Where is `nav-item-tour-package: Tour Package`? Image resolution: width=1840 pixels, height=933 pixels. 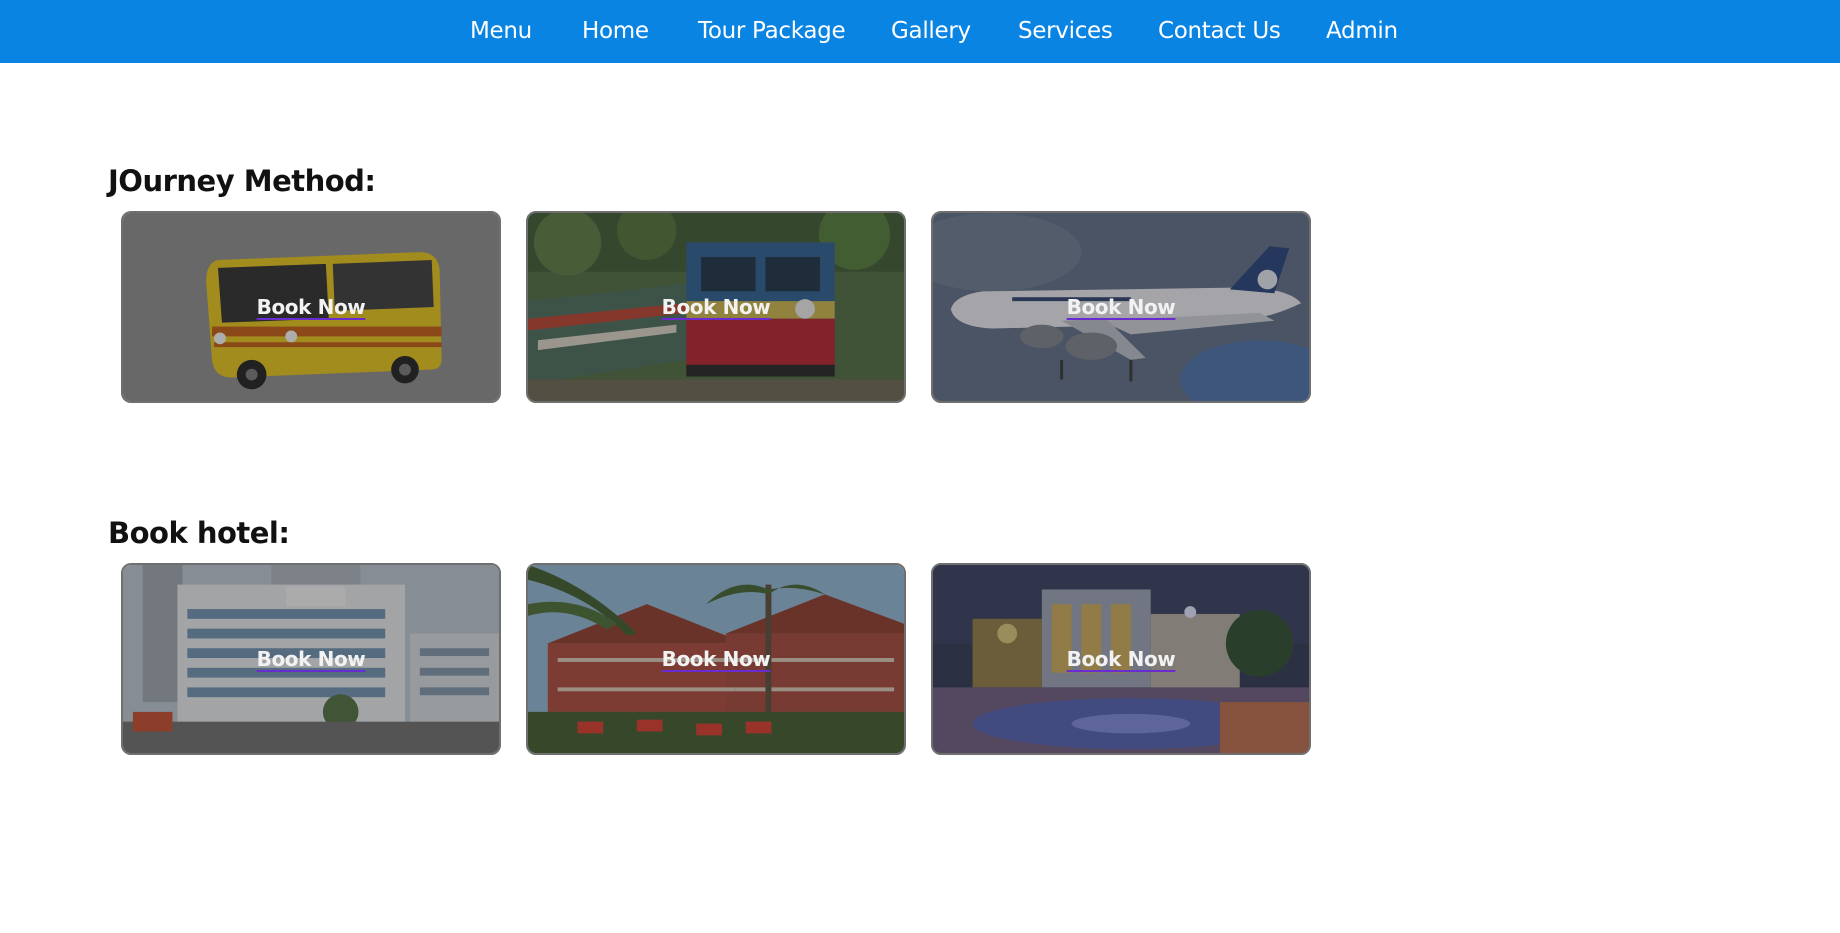
nav-item-tour-package: Tour Package is located at coordinates (772, 31).